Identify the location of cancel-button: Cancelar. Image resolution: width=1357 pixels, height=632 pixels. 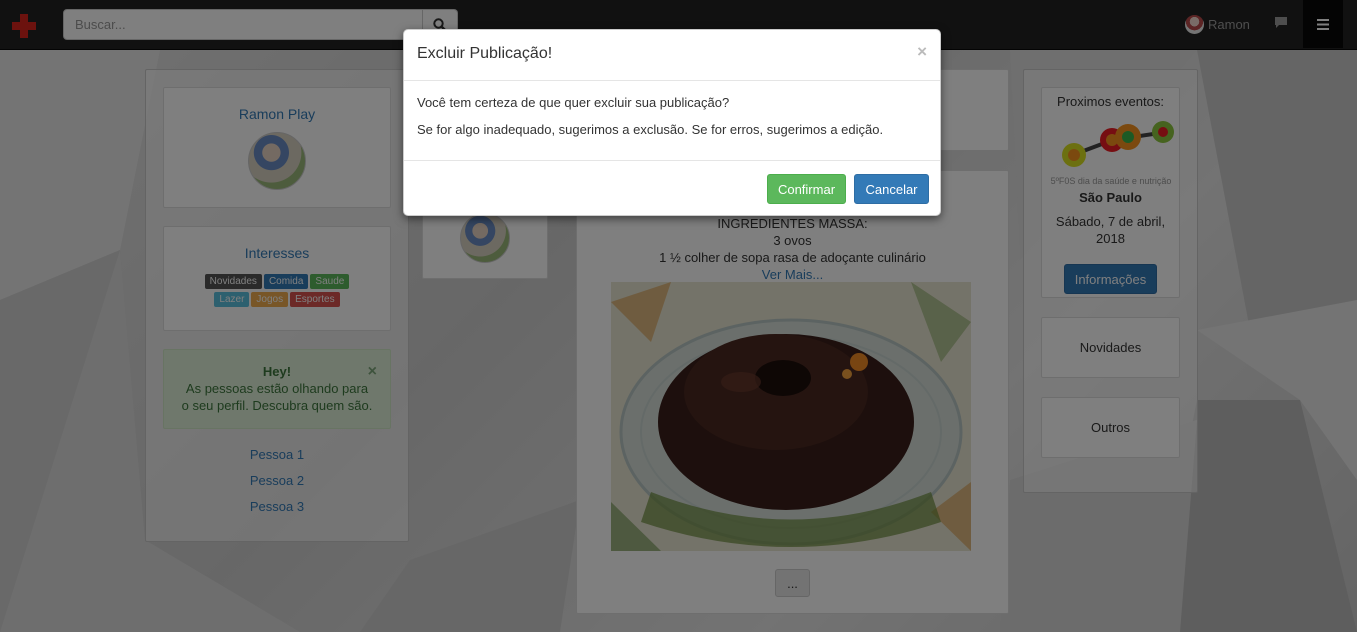
(891, 189).